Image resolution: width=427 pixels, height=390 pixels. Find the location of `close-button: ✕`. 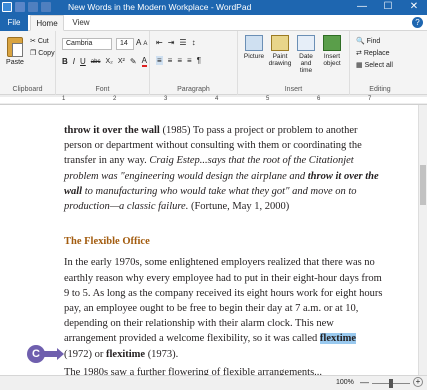

close-button: ✕ is located at coordinates (414, 7).